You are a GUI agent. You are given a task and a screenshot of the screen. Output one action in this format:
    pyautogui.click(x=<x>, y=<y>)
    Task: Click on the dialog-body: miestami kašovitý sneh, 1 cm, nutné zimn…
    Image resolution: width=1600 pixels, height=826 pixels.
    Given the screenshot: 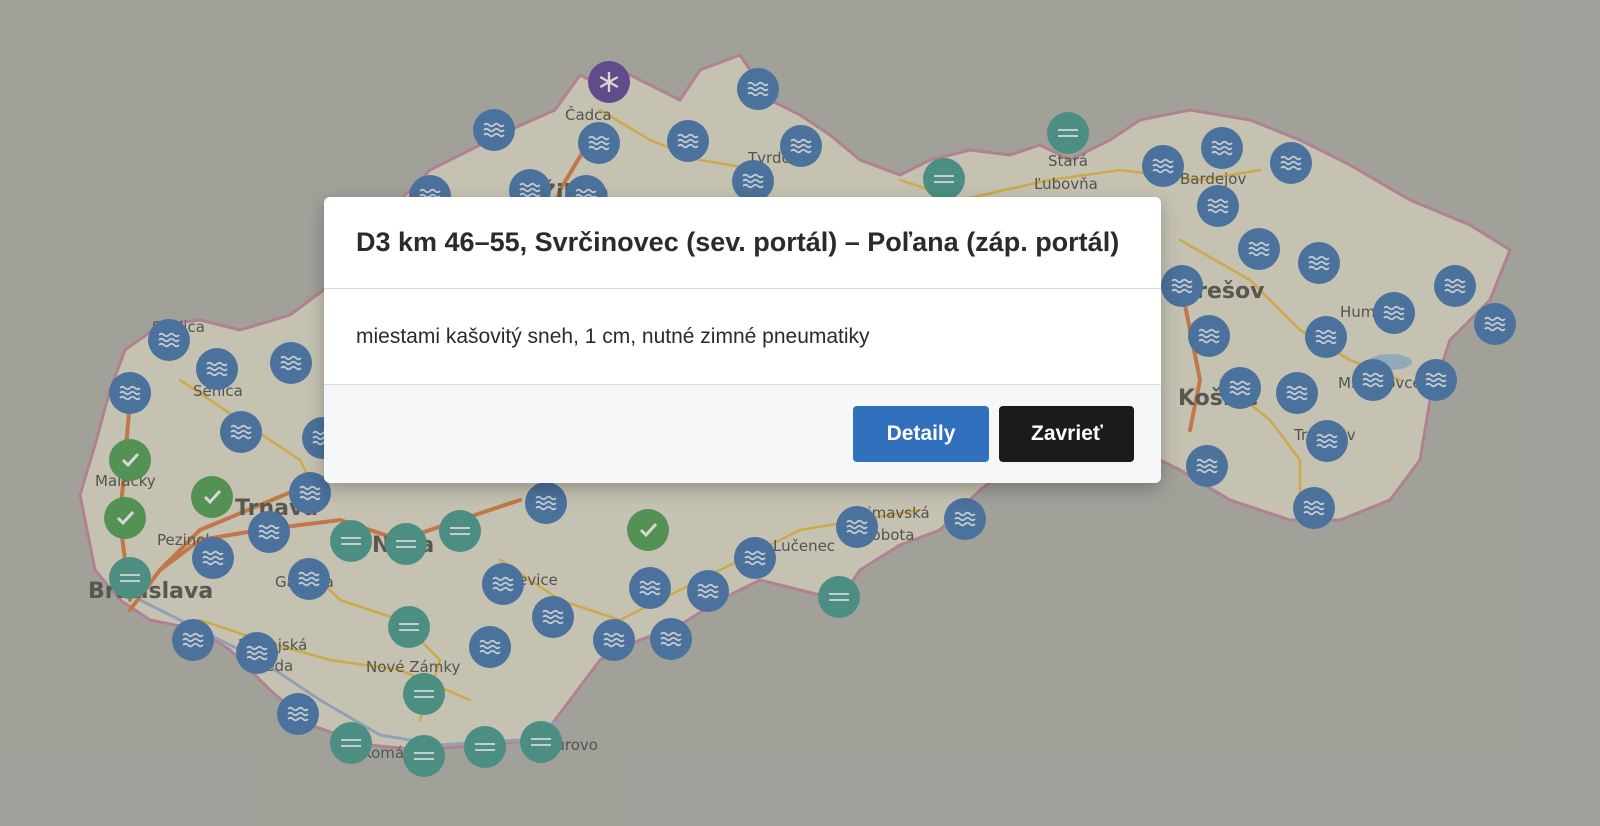 What is the action you would take?
    pyautogui.click(x=742, y=337)
    